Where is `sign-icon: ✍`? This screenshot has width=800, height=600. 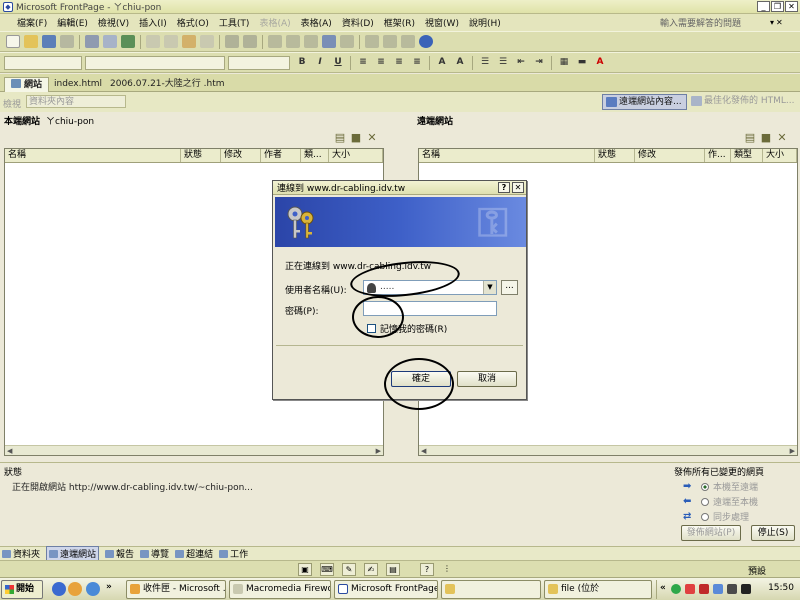 sign-icon: ✍ is located at coordinates (371, 569).